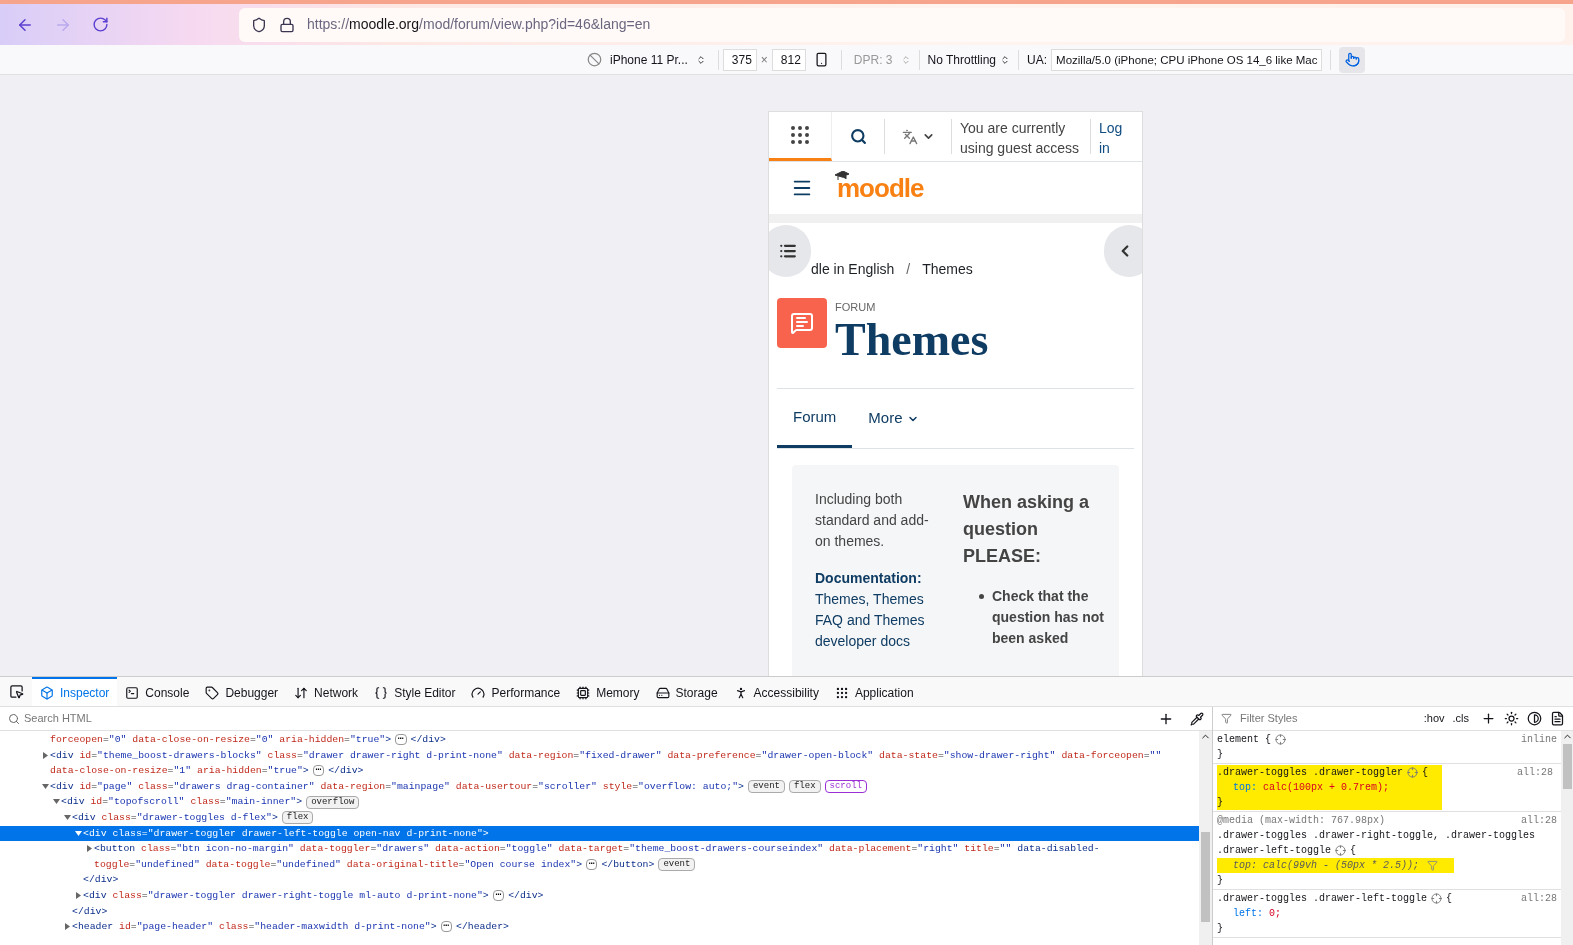 The image size is (1573, 945). I want to click on html-code: </button>, so click(628, 864).